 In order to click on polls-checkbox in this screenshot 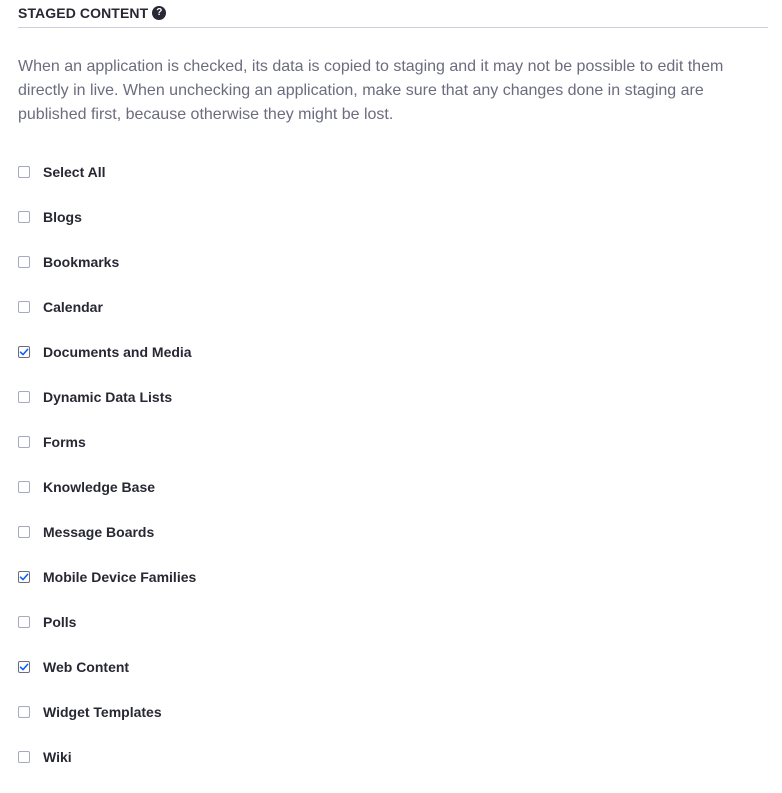, I will do `click(24, 621)`.